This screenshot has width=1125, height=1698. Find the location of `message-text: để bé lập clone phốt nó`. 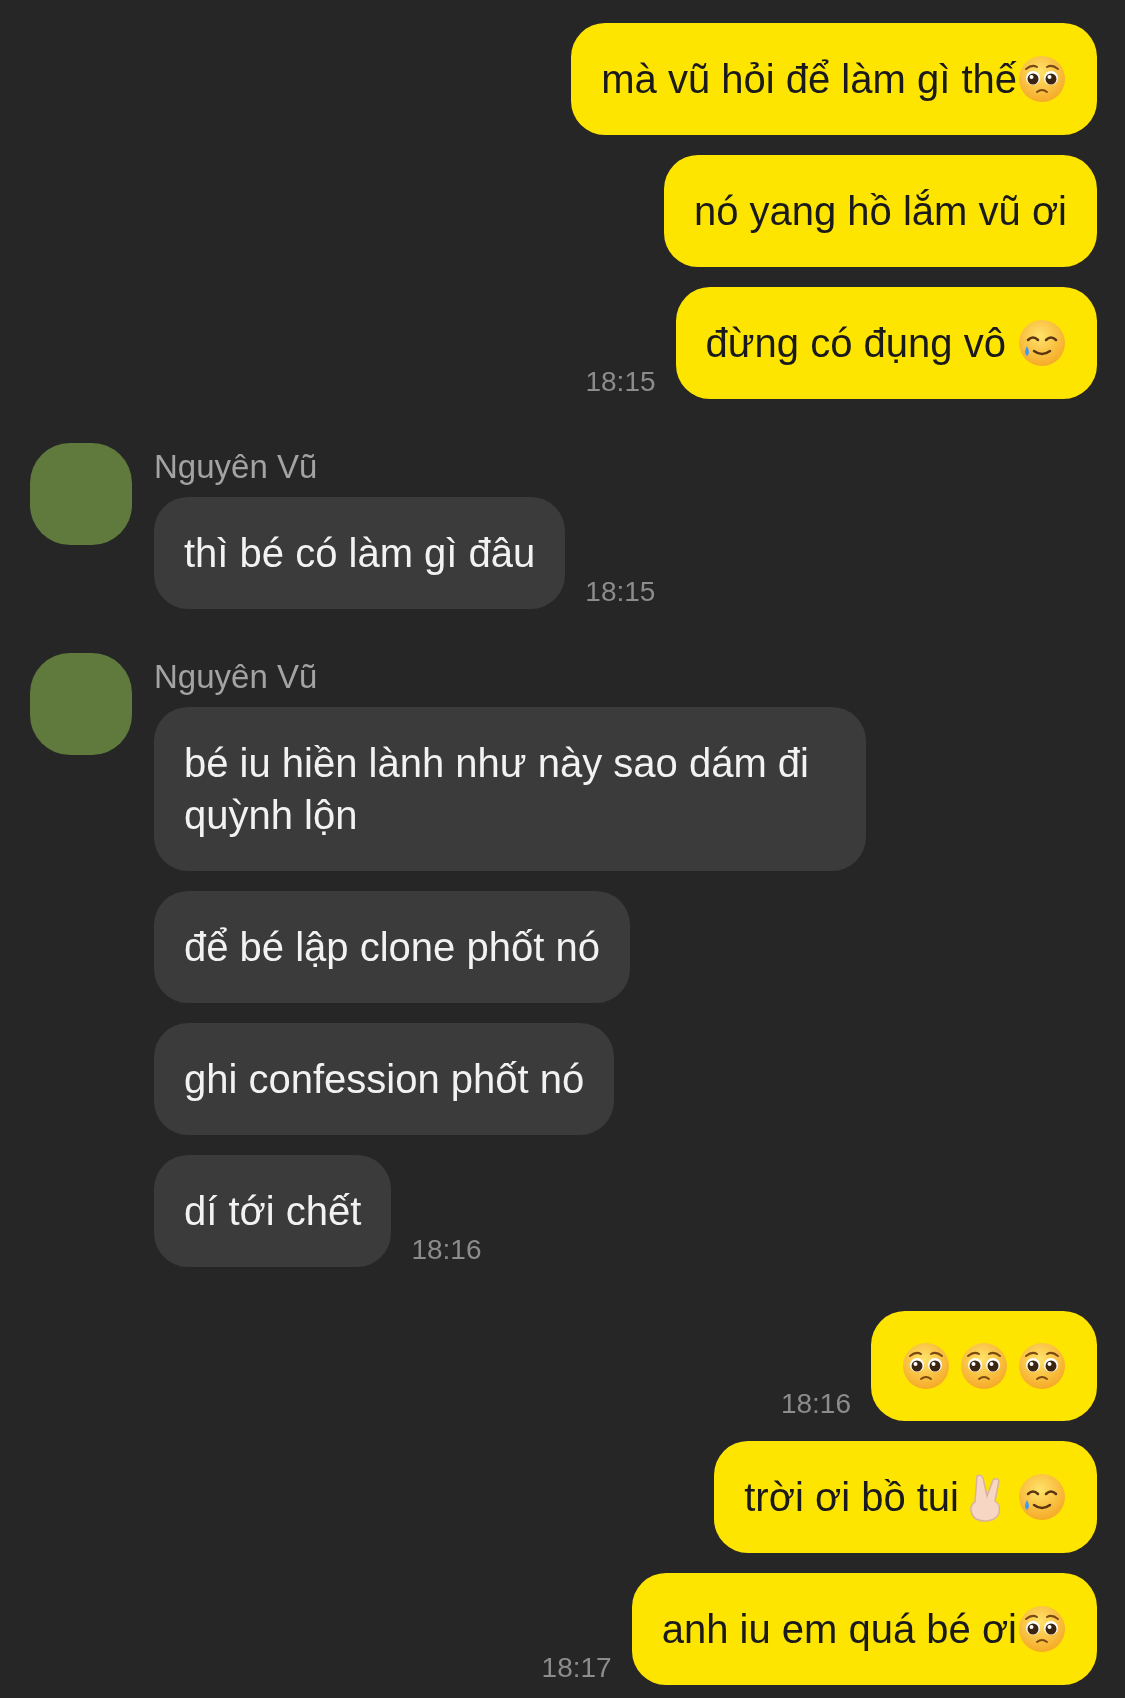

message-text: để bé lập clone phốt nó is located at coordinates (392, 947).